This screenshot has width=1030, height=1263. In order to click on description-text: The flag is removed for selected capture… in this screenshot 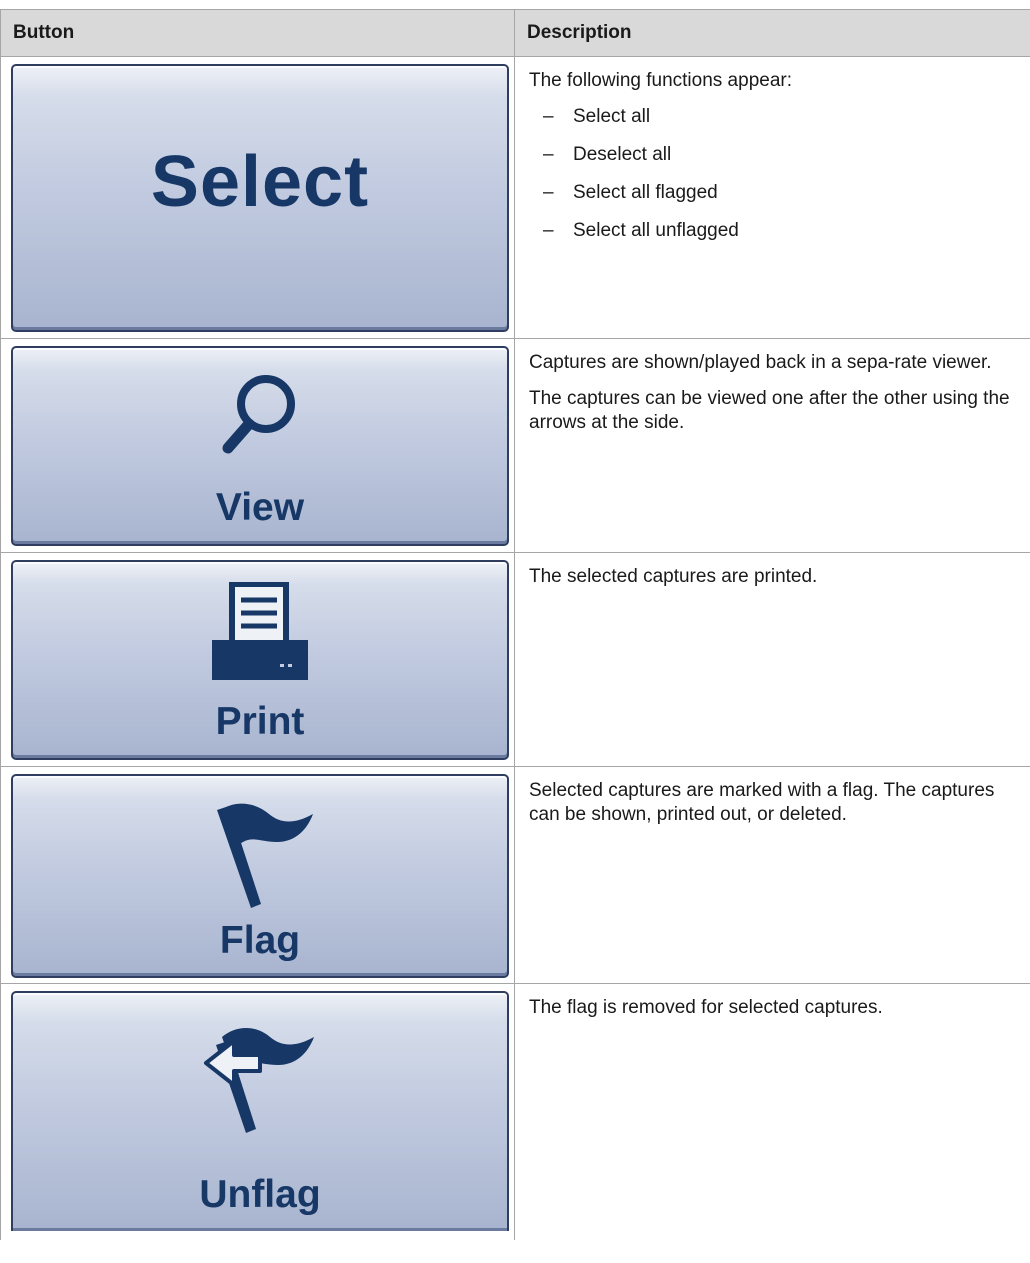, I will do `click(706, 1007)`.